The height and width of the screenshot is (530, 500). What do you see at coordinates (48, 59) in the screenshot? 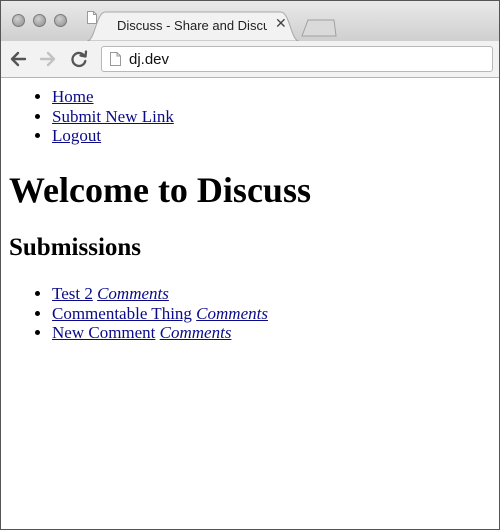
I see `forward-arrow-icon` at bounding box center [48, 59].